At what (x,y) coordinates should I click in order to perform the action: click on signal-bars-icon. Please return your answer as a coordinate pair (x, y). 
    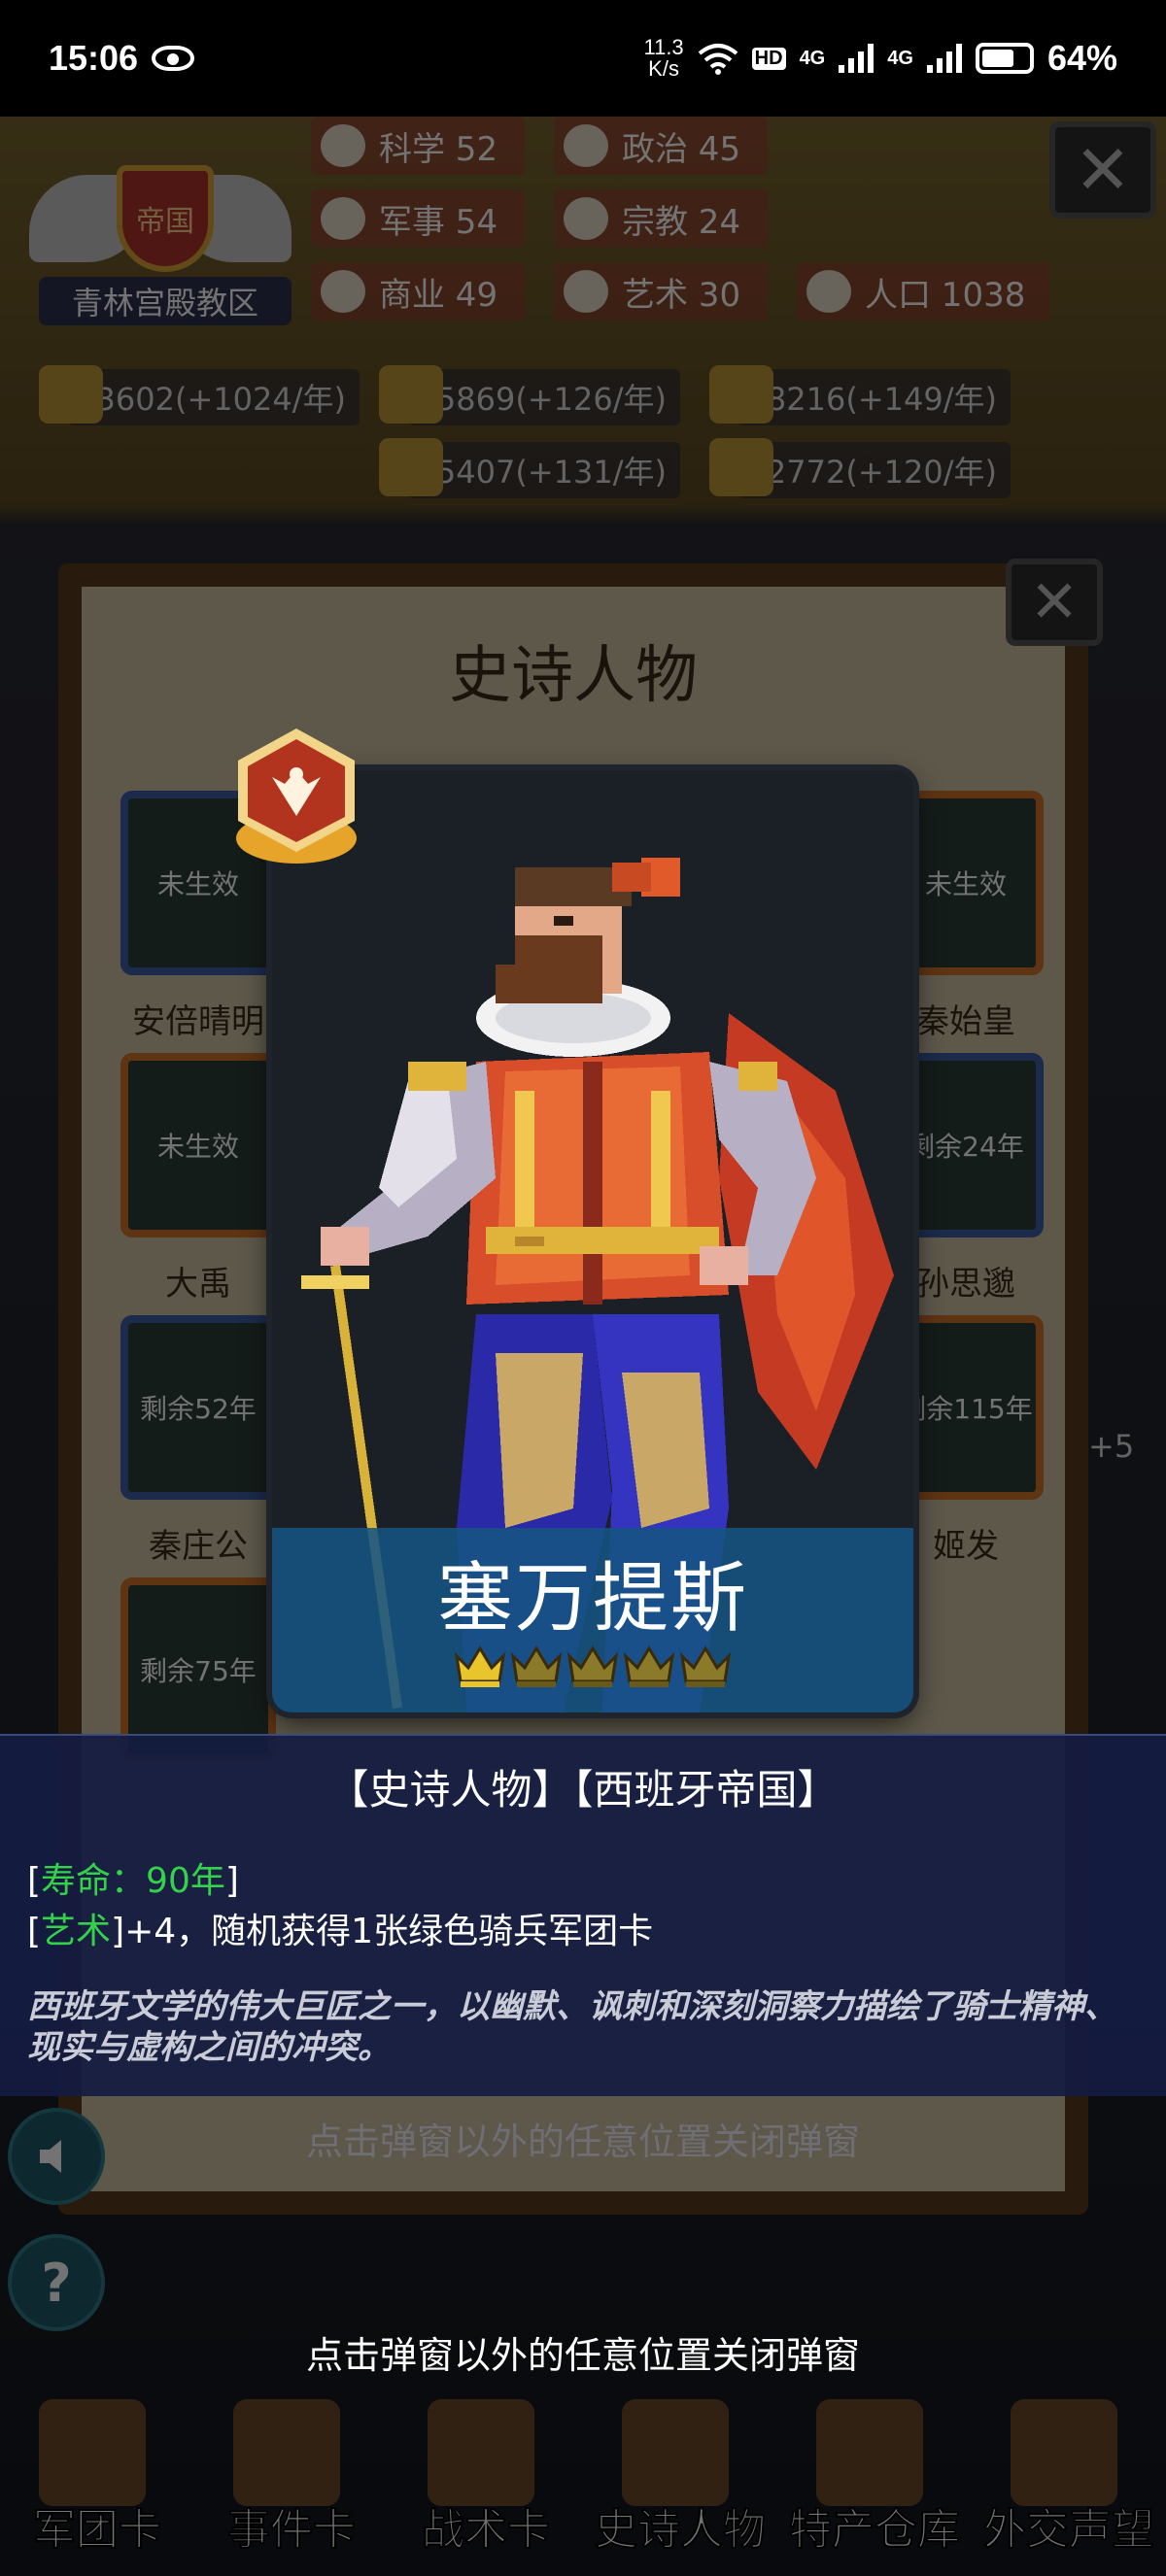
    Looking at the image, I should click on (856, 58).